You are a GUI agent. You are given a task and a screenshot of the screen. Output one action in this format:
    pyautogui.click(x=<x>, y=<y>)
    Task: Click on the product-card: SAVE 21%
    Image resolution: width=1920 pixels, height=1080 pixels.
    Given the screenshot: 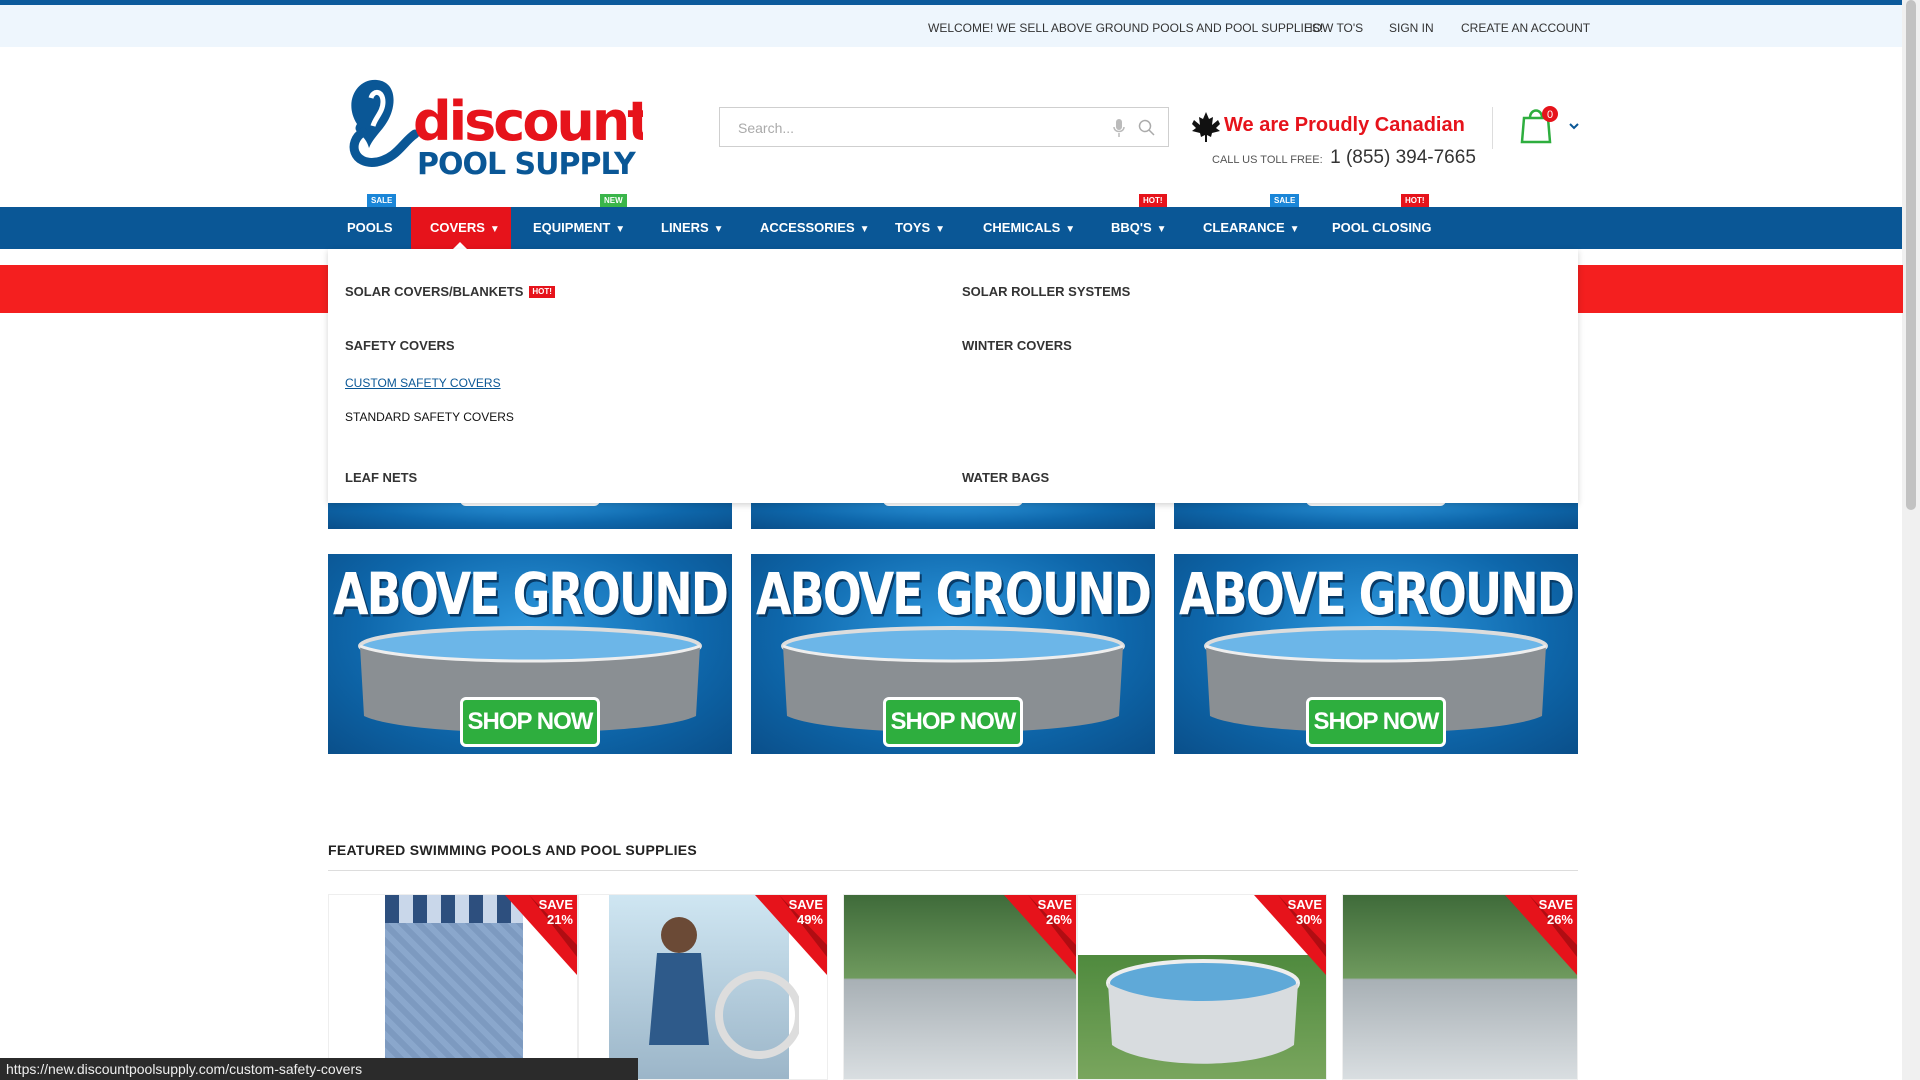 What is the action you would take?
    pyautogui.click(x=453, y=987)
    